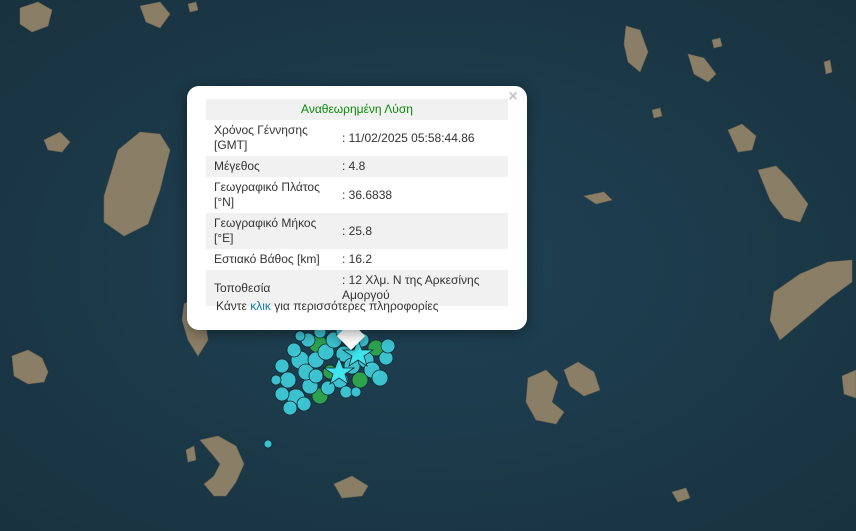 The image size is (856, 531). Describe the element at coordinates (260, 306) in the screenshot. I see `more-info-link: κλικ` at that location.